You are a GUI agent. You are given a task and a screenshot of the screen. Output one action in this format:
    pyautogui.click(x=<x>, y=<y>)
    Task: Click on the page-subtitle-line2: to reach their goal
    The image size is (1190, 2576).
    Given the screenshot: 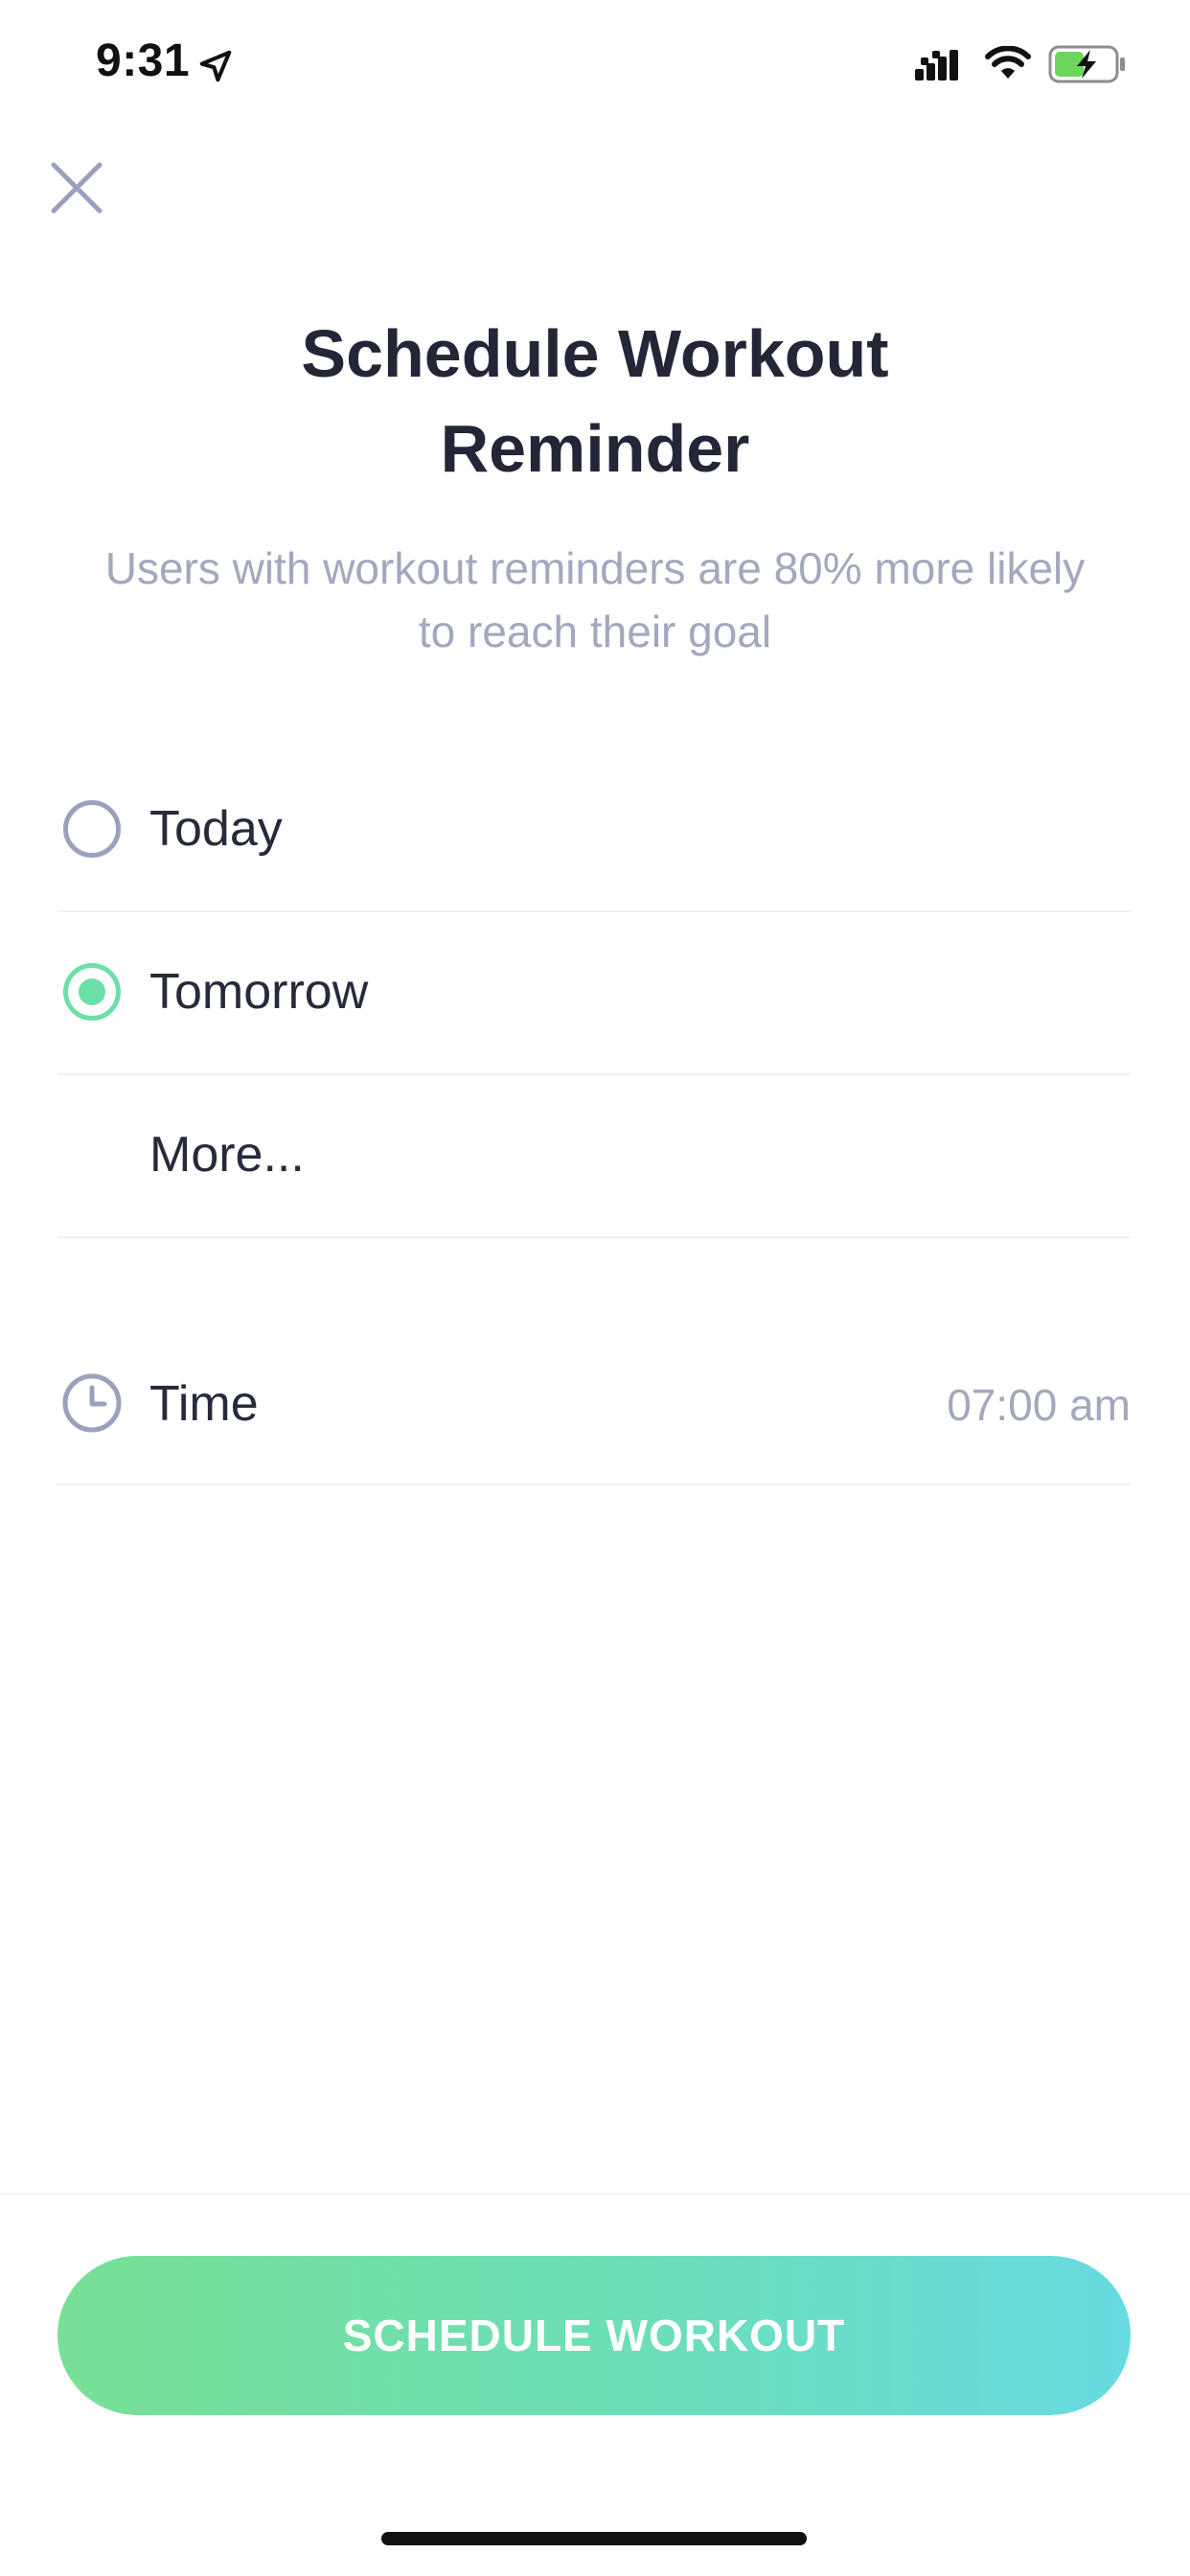 What is the action you would take?
    pyautogui.click(x=595, y=631)
    